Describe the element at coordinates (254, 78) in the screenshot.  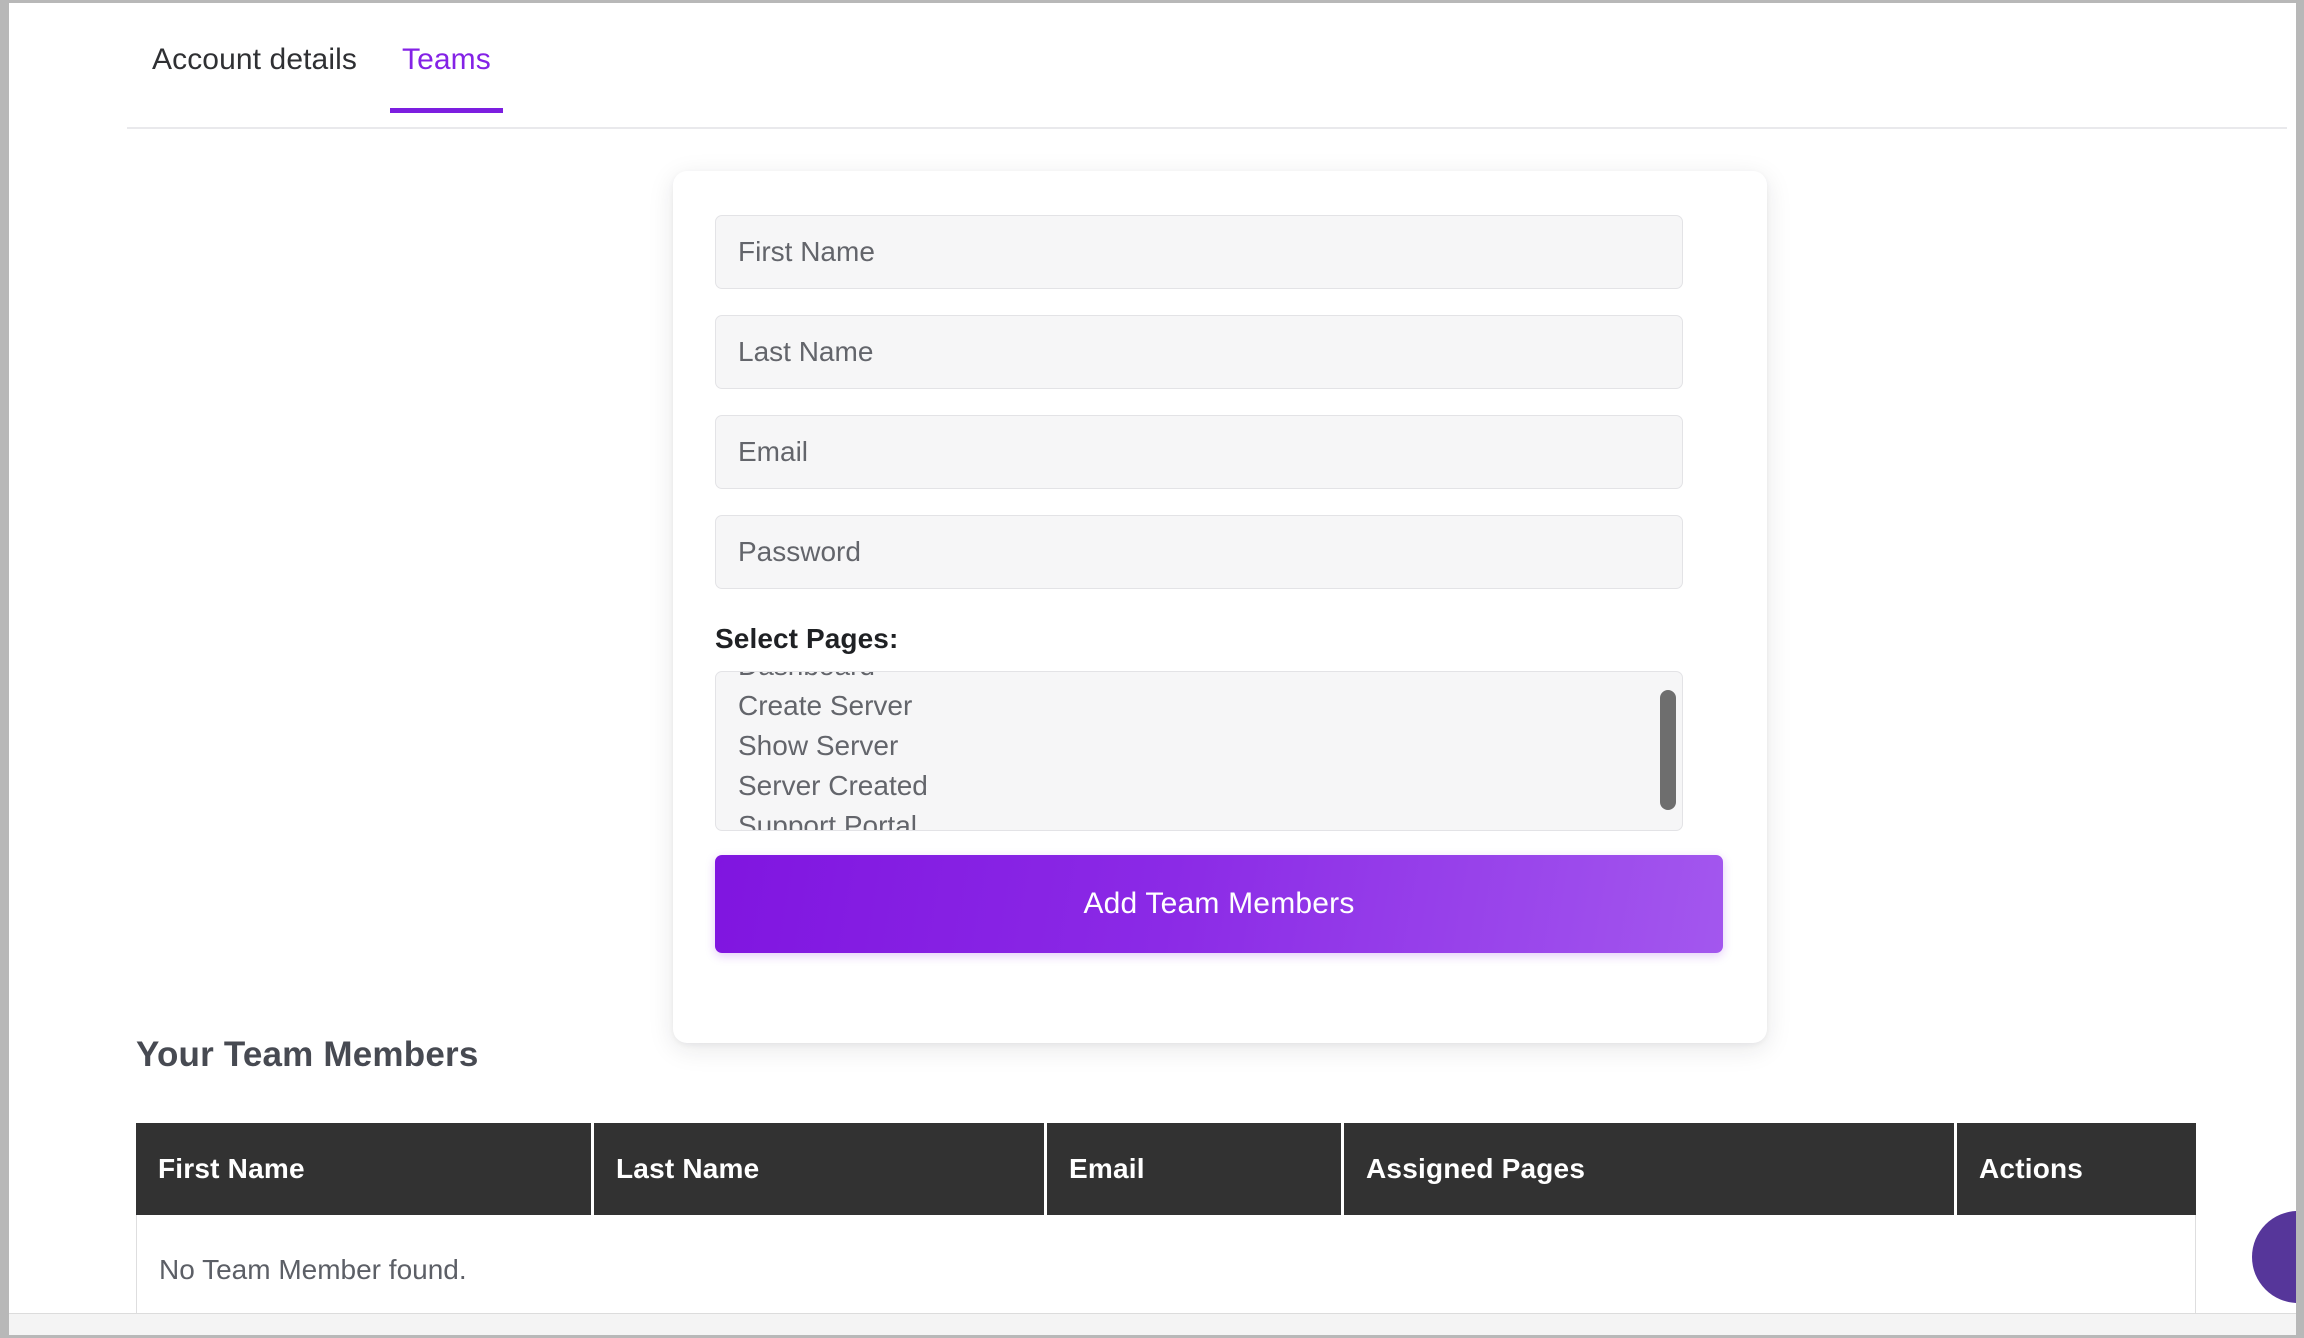
I see `tab-account-details: Account details` at that location.